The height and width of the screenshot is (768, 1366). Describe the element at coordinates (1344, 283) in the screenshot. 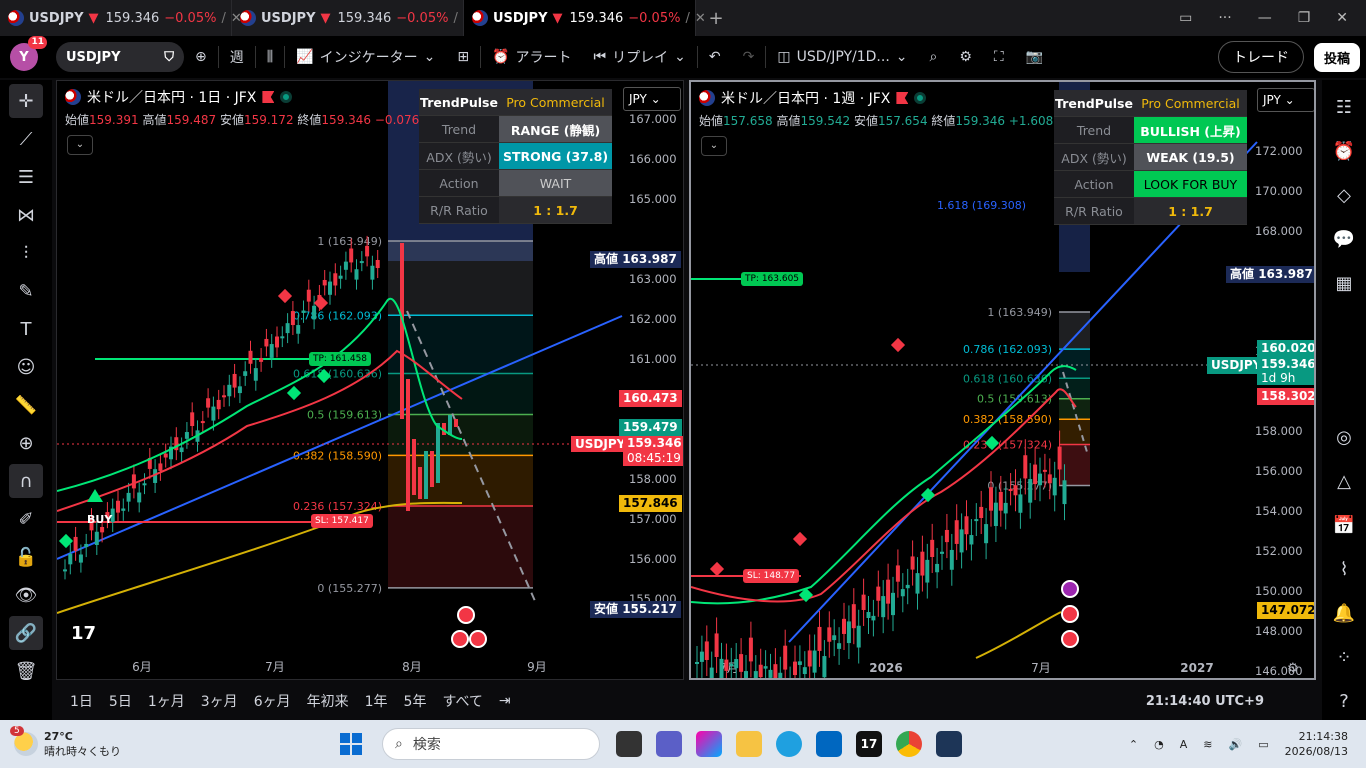

I see `calendar-icon: ▦` at that location.